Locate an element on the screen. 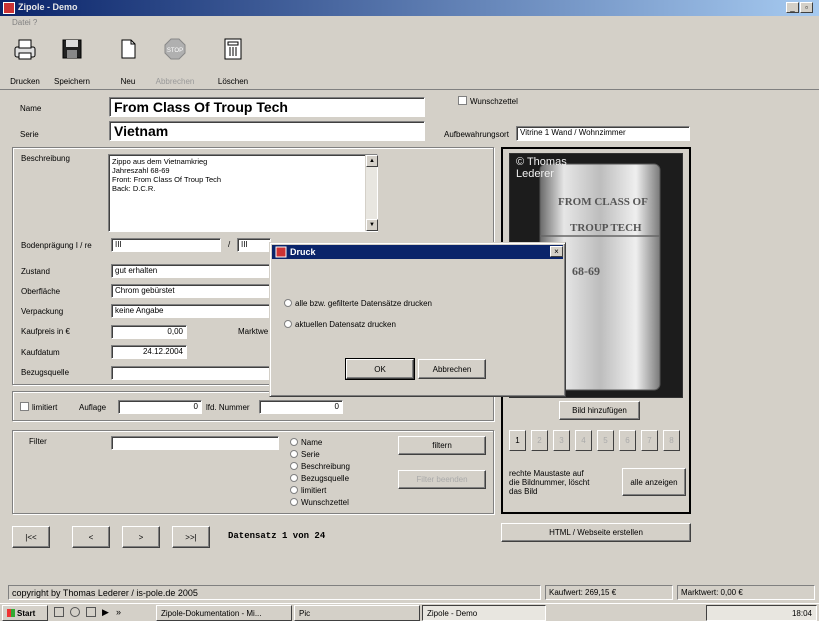 The height and width of the screenshot is (621, 819). last-record-button: >>| is located at coordinates (191, 537).